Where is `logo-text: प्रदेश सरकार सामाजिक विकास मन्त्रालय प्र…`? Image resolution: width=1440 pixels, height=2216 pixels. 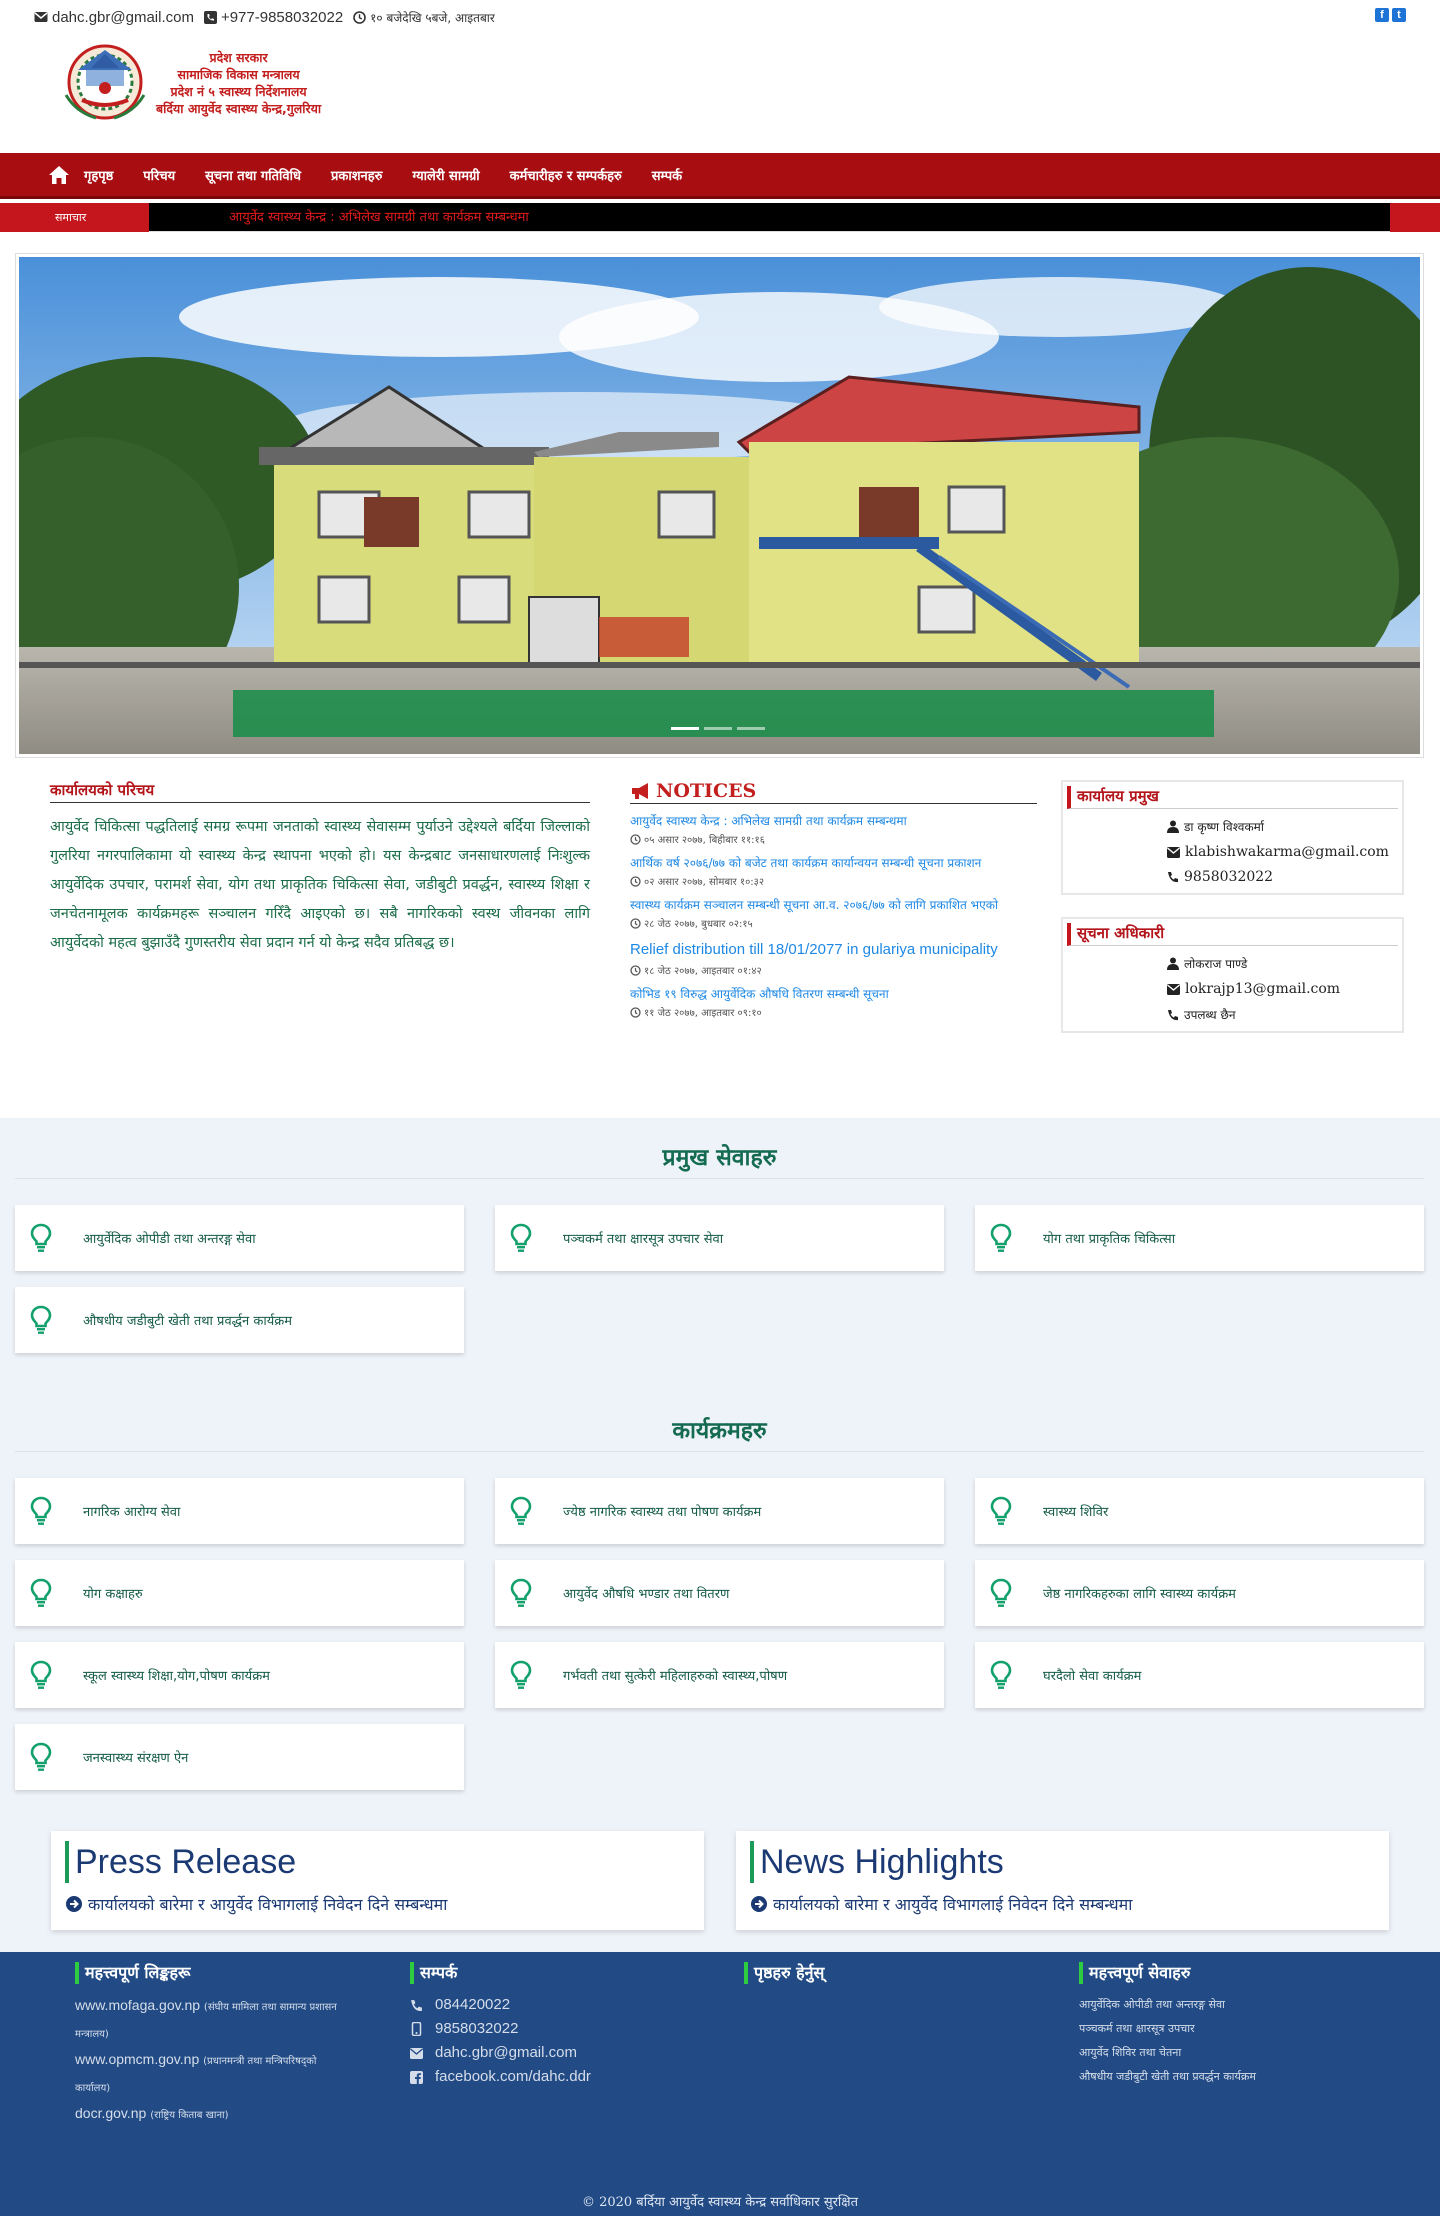 logo-text: प्रदेश सरकार सामाजिक विकास मन्त्रालय प्र… is located at coordinates (239, 83).